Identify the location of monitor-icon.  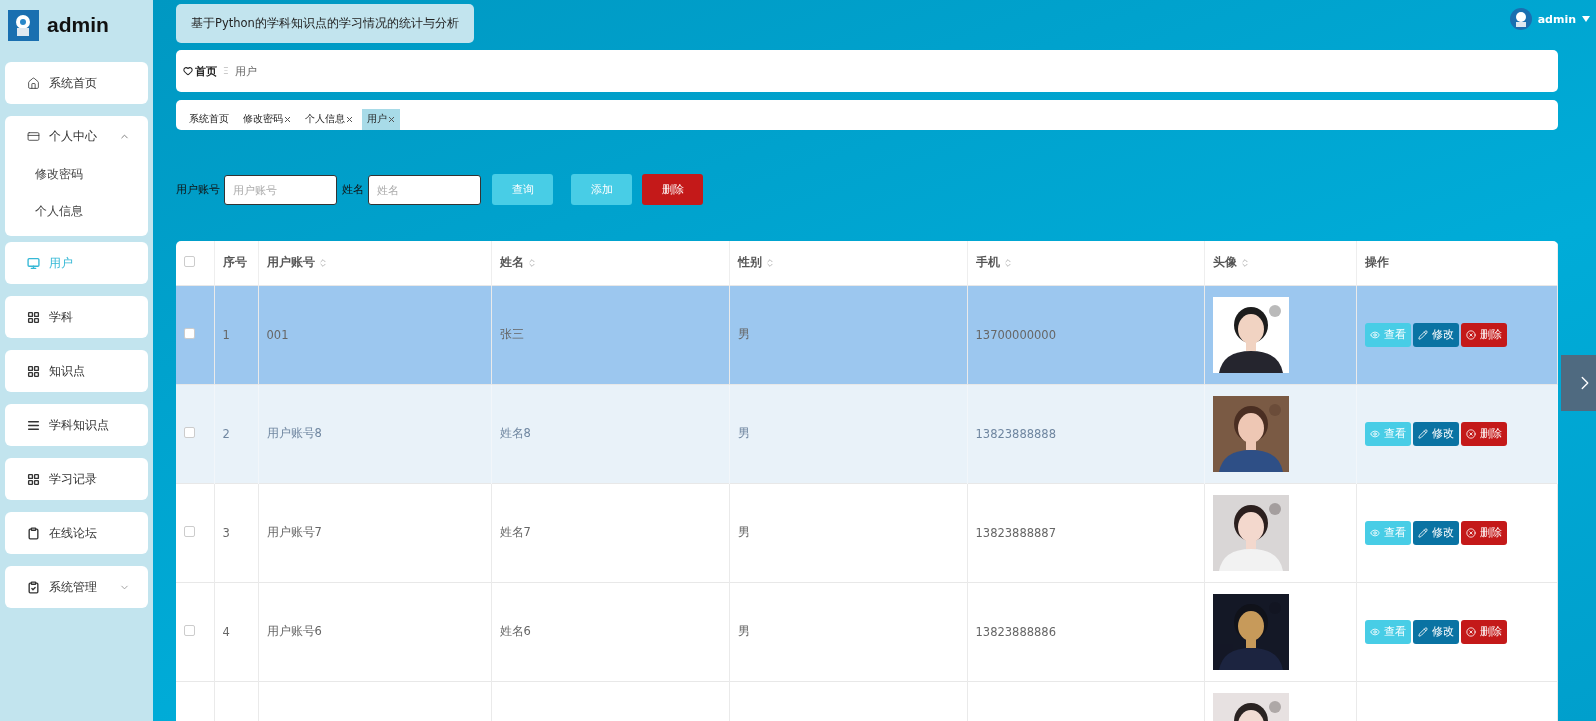
(33, 263).